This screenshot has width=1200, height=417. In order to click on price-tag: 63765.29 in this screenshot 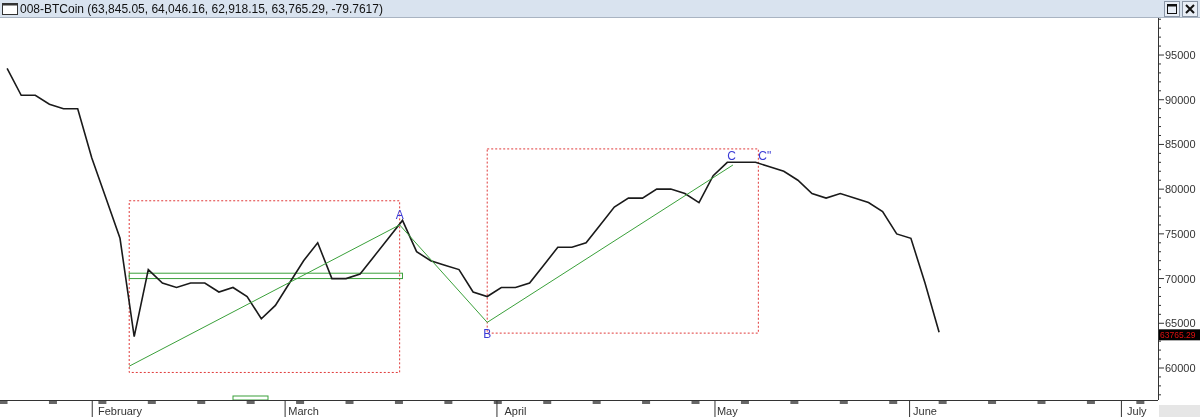, I will do `click(1179, 335)`.